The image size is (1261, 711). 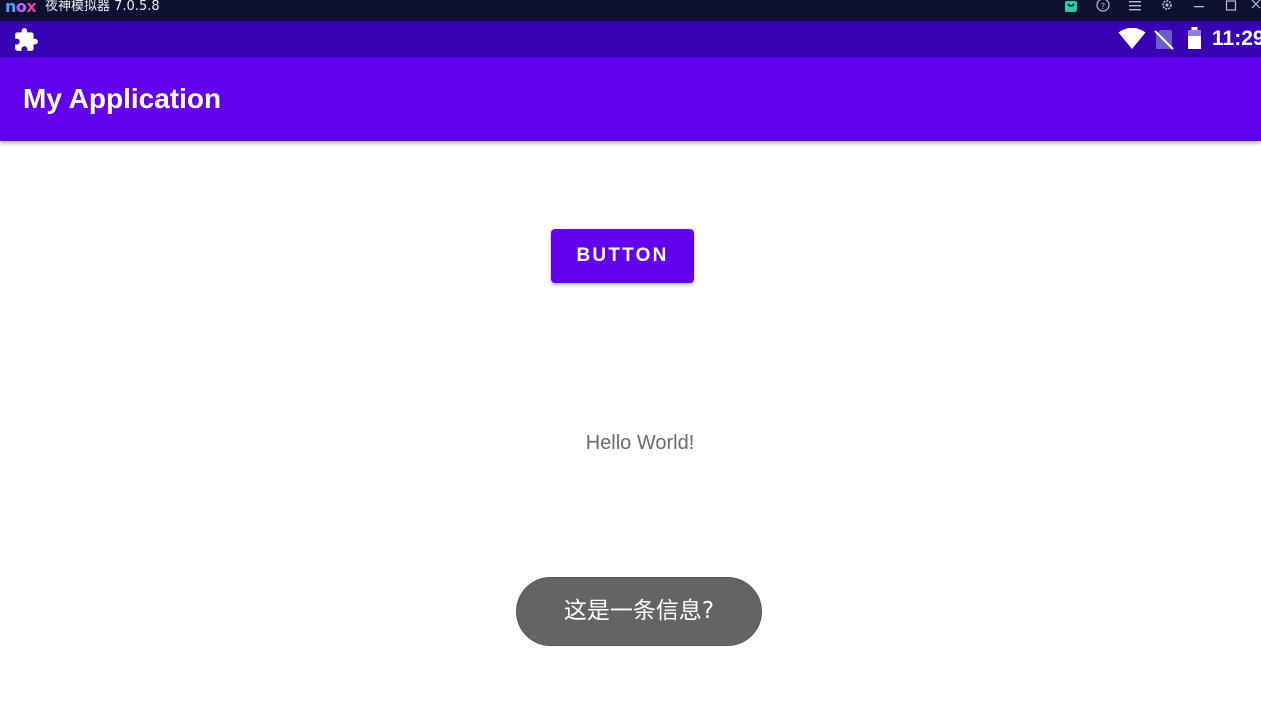 I want to click on emulator-title-bar: nox 夜神模拟器 7.0.5.8 ?, so click(x=630, y=10).